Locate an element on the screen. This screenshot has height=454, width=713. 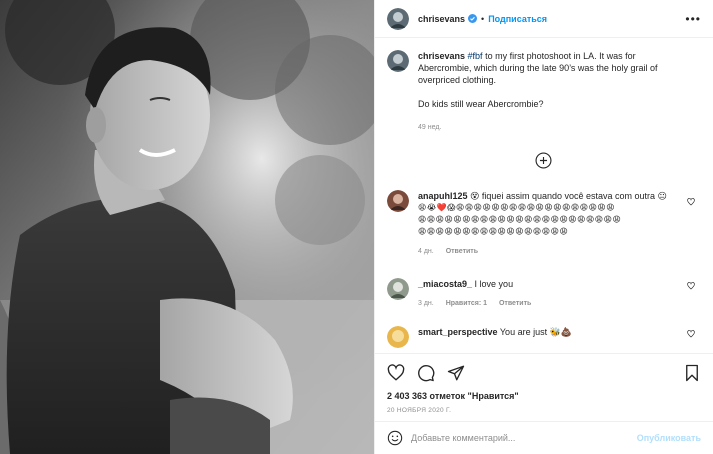
caption-meta: 49 нед. is located at coordinates (548, 128).